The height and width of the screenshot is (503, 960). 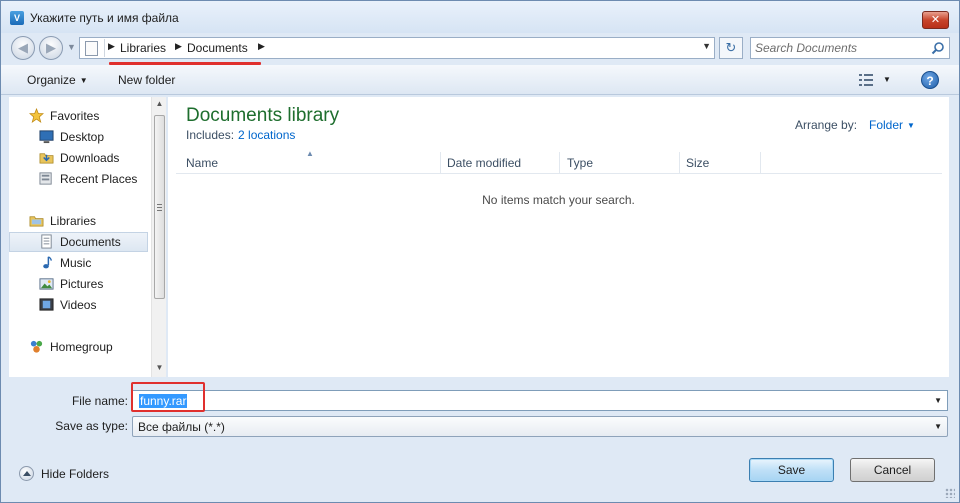 What do you see at coordinates (81, 347) in the screenshot?
I see `homegroup-label: Homegroup` at bounding box center [81, 347].